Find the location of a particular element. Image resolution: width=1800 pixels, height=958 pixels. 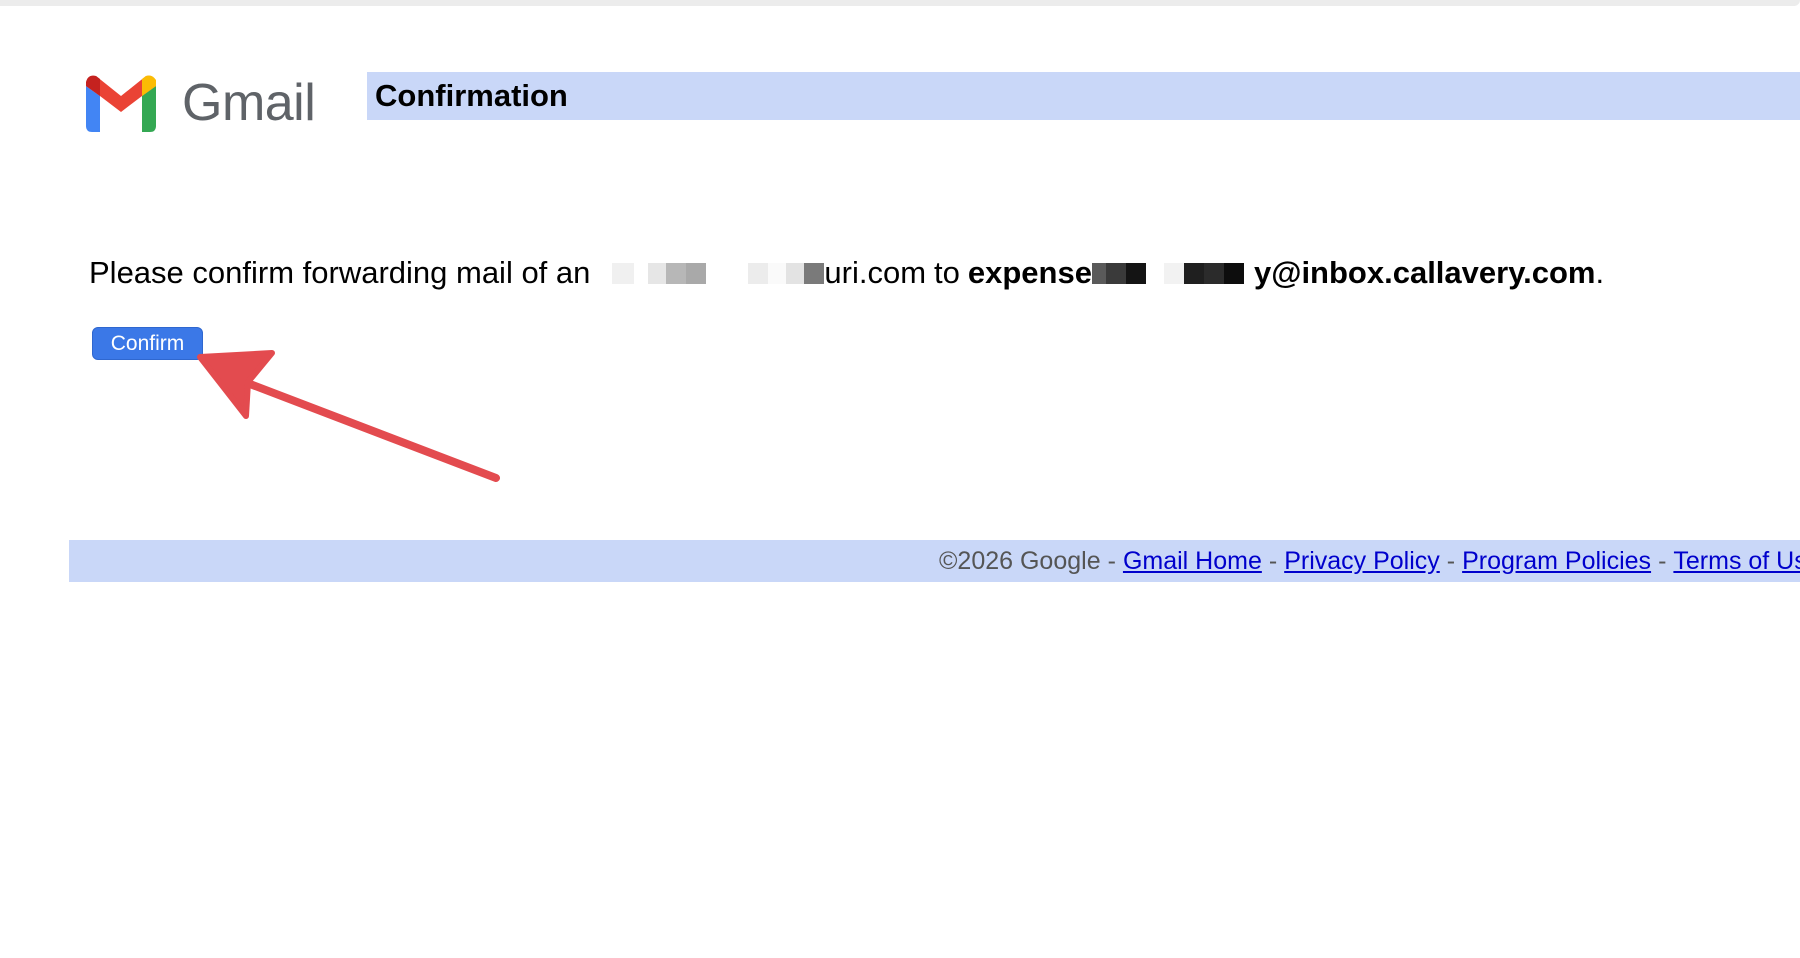

browser-top-edge is located at coordinates (900, 3).